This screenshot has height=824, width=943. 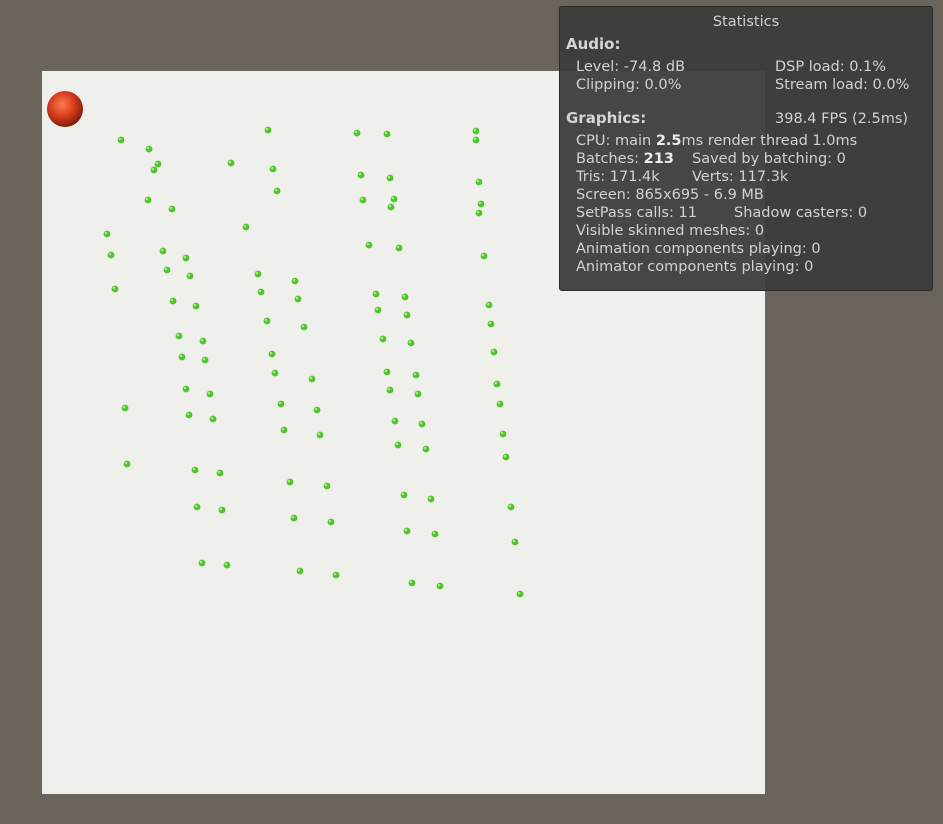 What do you see at coordinates (698, 249) in the screenshot?
I see `animation-components: Animation components playing: 0` at bounding box center [698, 249].